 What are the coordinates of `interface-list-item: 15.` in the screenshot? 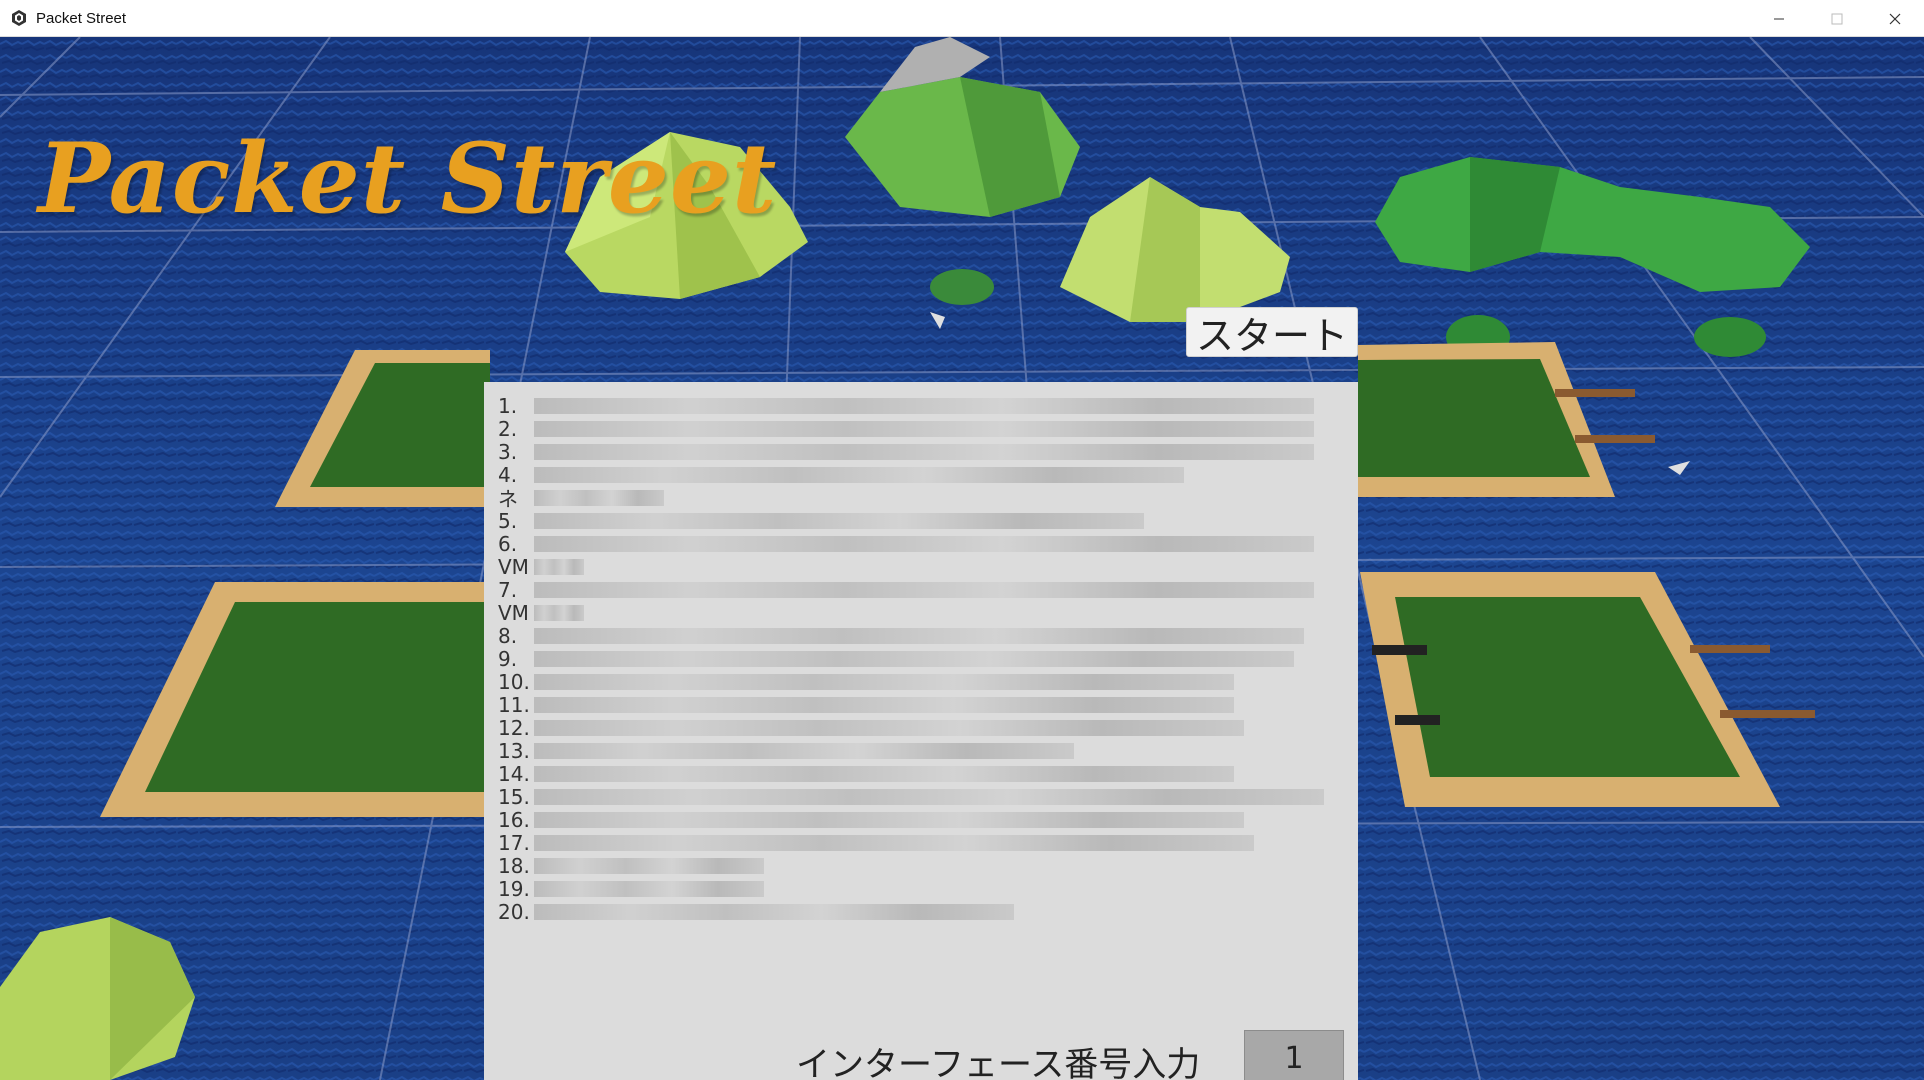 It's located at (918, 796).